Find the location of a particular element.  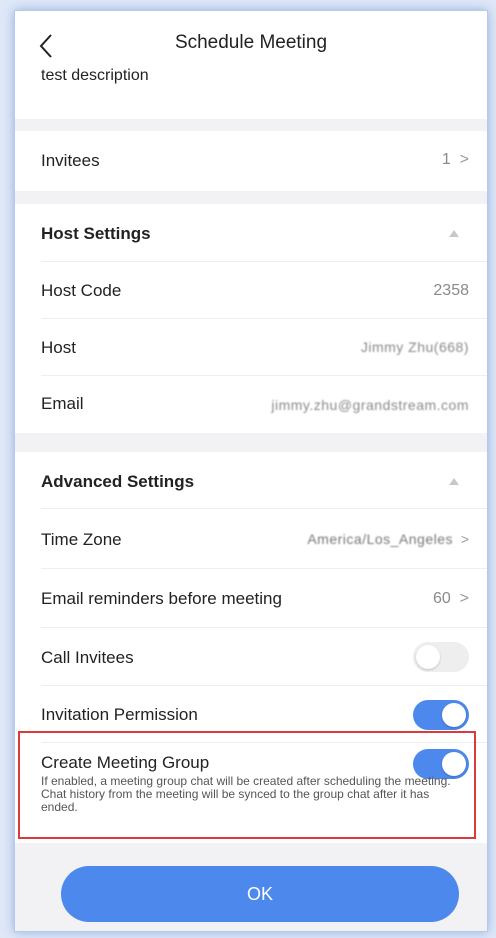

host-settings-header: Host Settings is located at coordinates (251, 233).